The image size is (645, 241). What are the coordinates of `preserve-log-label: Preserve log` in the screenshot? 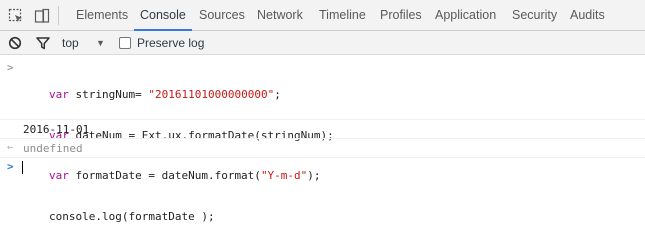 It's located at (170, 43).